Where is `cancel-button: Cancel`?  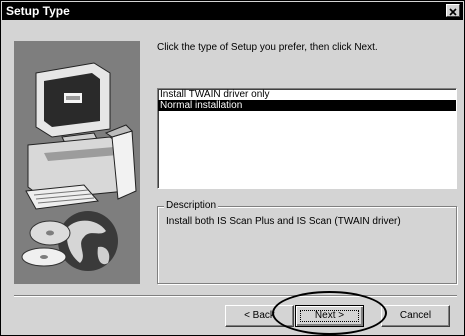
cancel-button: Cancel is located at coordinates (415, 316).